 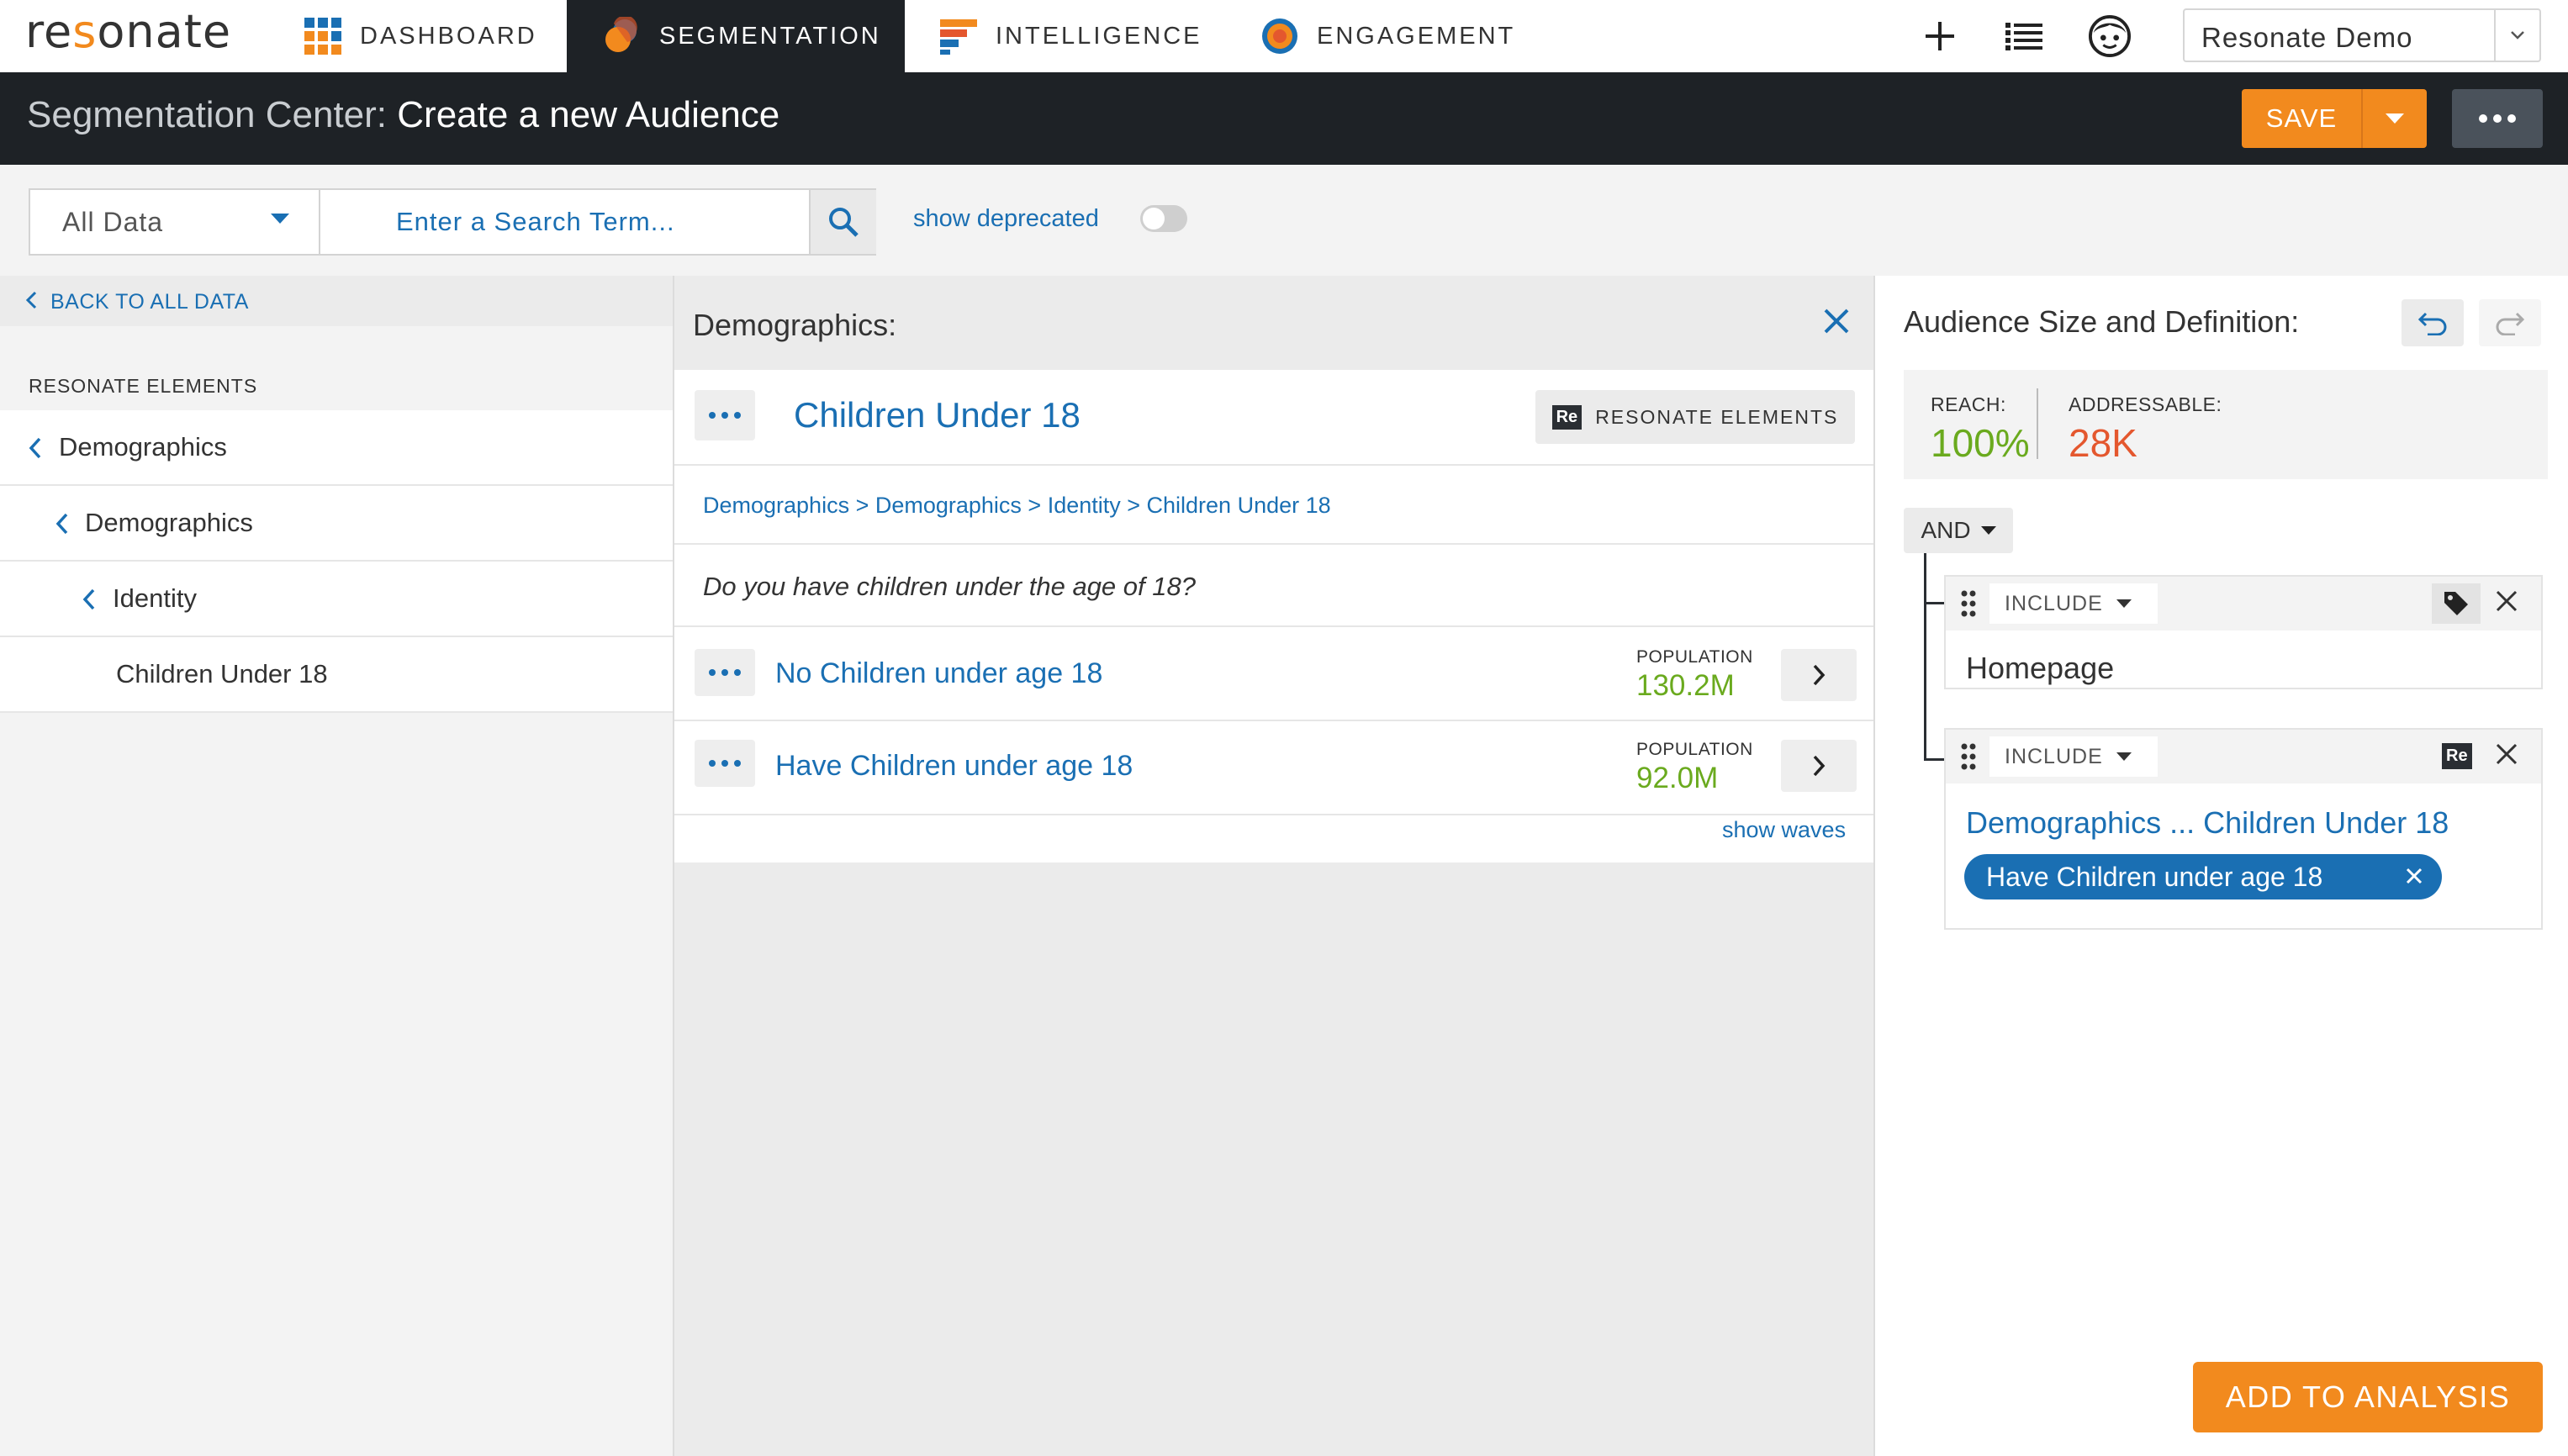 I want to click on option-label: Have Children under age 18, so click(x=954, y=766).